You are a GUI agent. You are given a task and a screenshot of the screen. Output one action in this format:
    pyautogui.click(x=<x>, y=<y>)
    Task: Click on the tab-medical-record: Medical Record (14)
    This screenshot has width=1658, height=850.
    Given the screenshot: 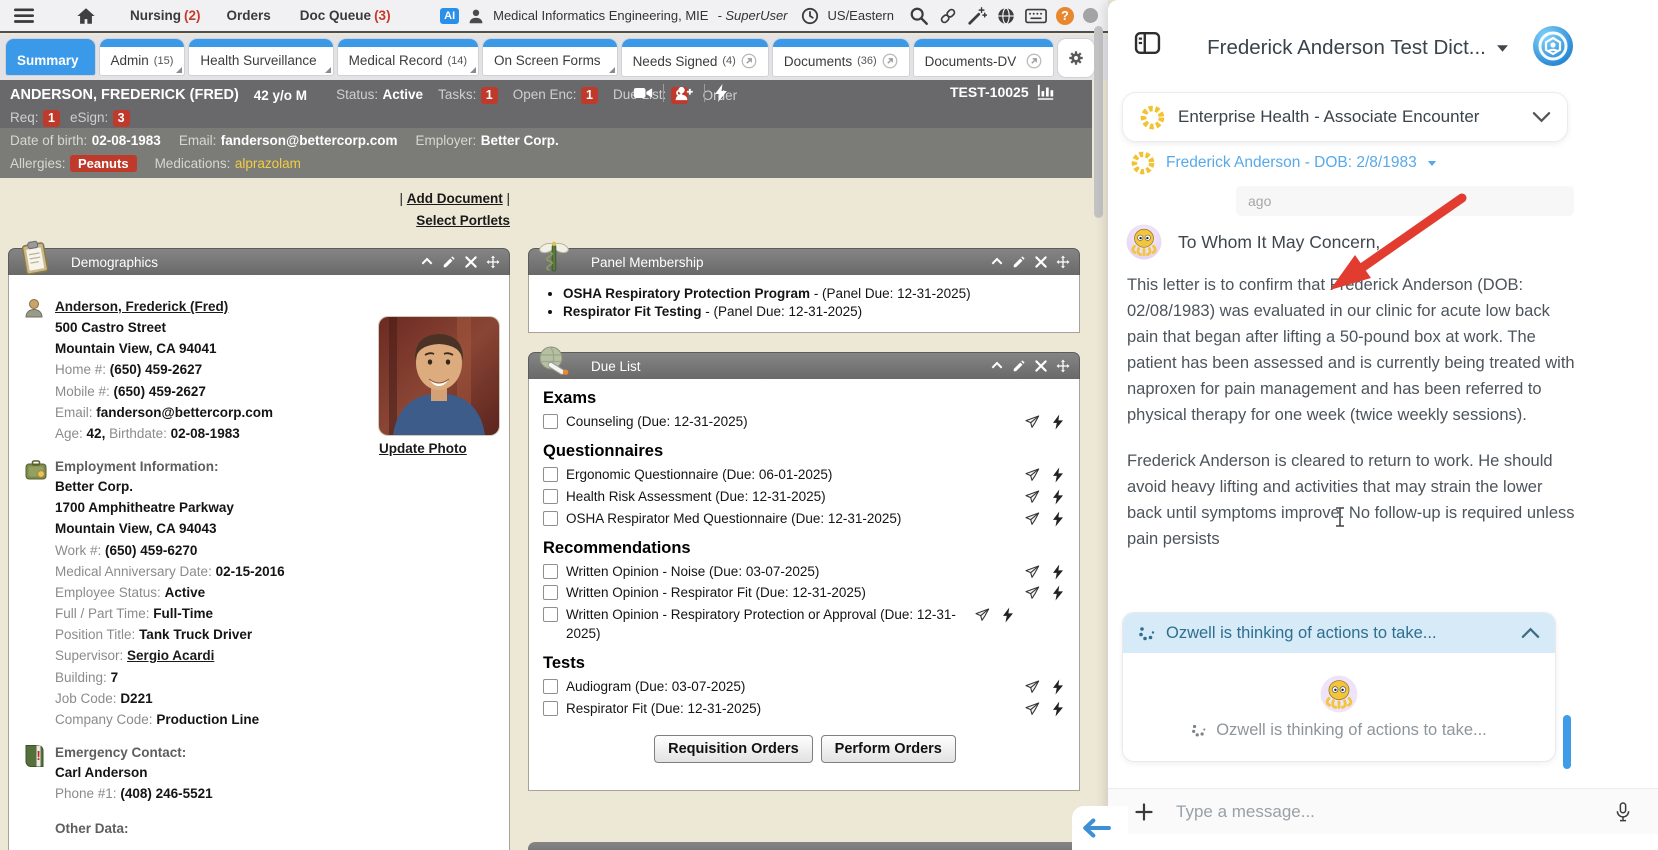 What is the action you would take?
    pyautogui.click(x=408, y=57)
    